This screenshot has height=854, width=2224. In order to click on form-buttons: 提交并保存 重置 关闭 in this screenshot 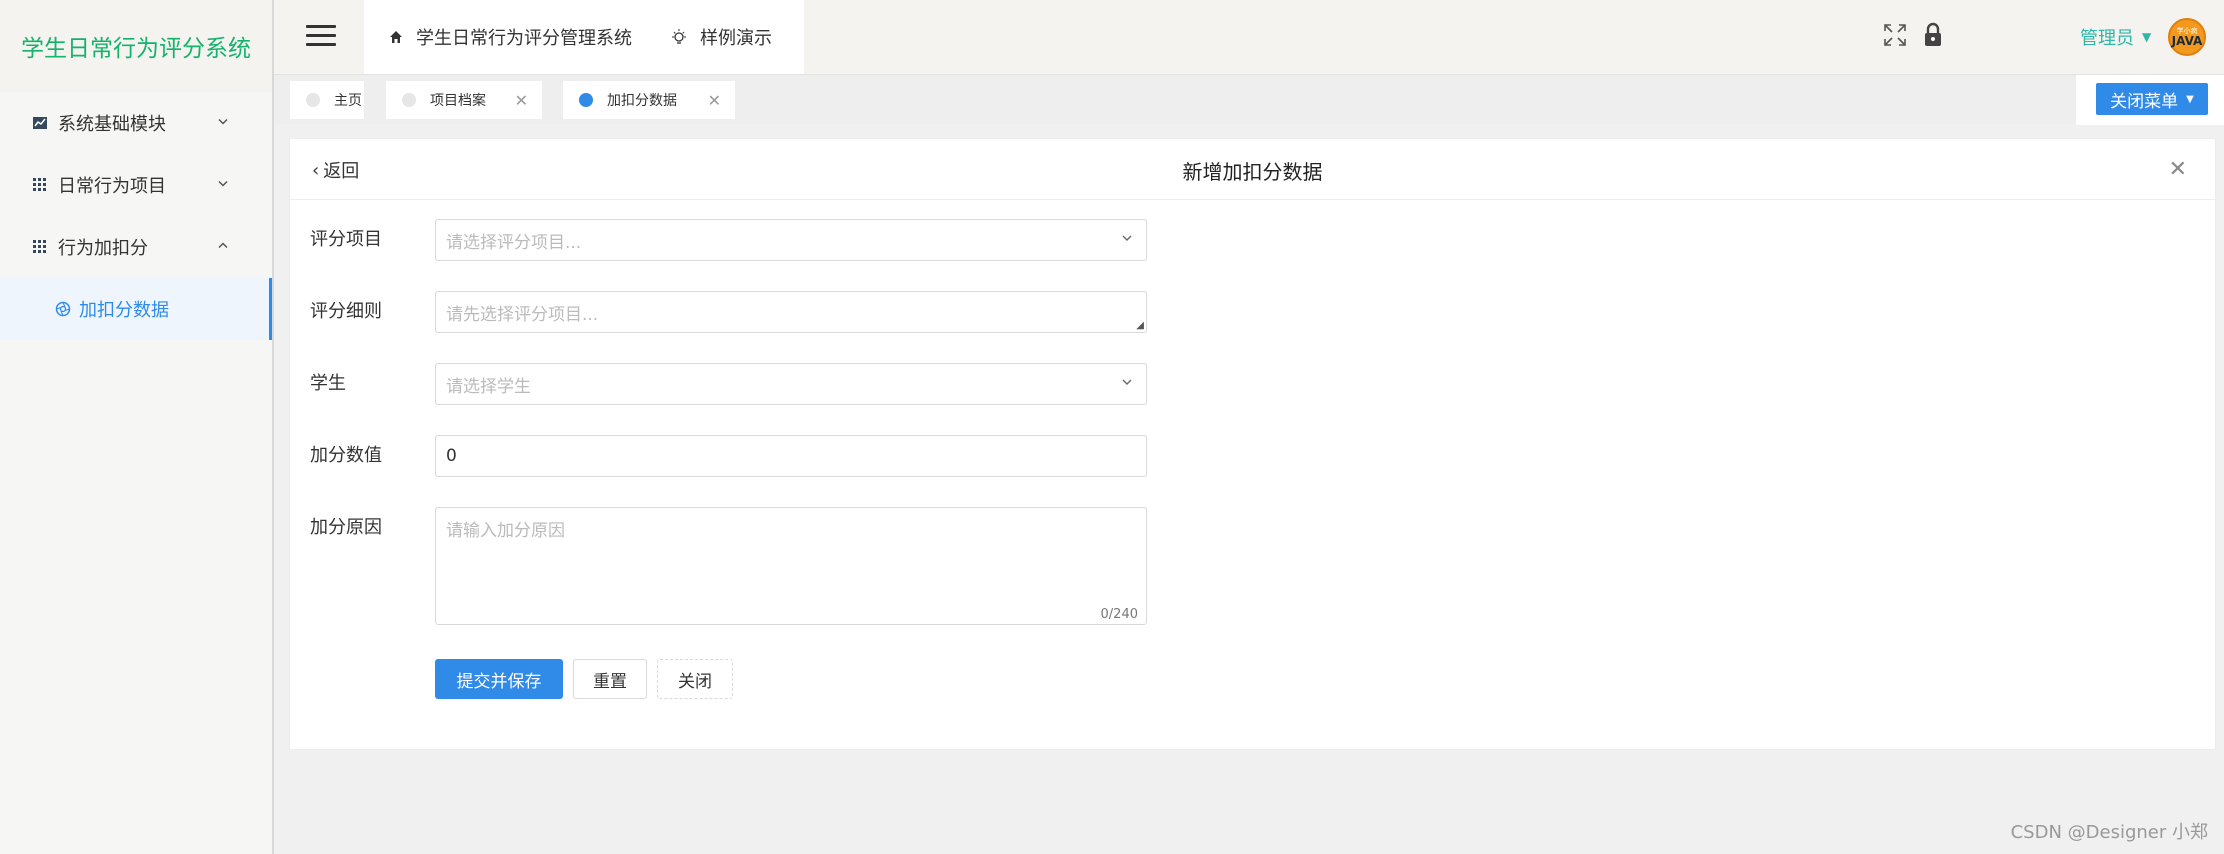, I will do `click(589, 679)`.